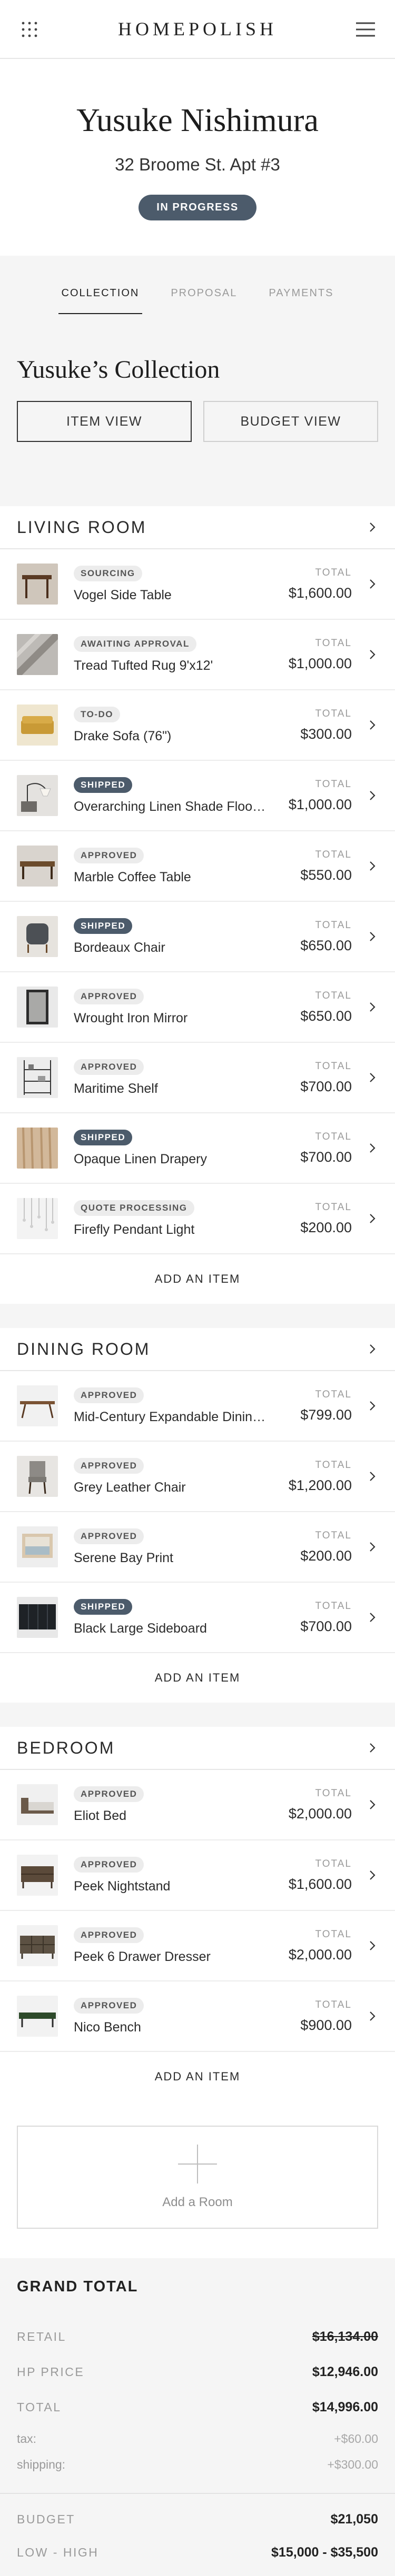 The width and height of the screenshot is (395, 2576). What do you see at coordinates (78, 2287) in the screenshot?
I see `grand-total-title: GRAND TOTAL` at bounding box center [78, 2287].